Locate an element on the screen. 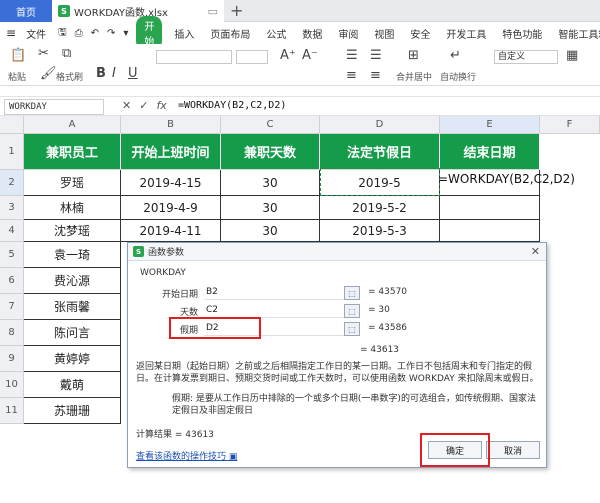  table-cell: 苏珊珊 is located at coordinates (72, 411).